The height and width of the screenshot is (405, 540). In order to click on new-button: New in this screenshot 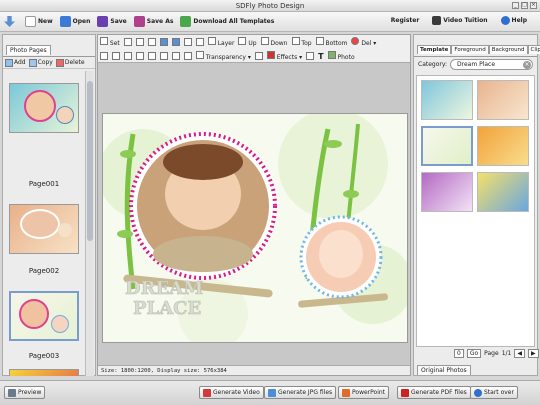, I will do `click(39, 21)`.